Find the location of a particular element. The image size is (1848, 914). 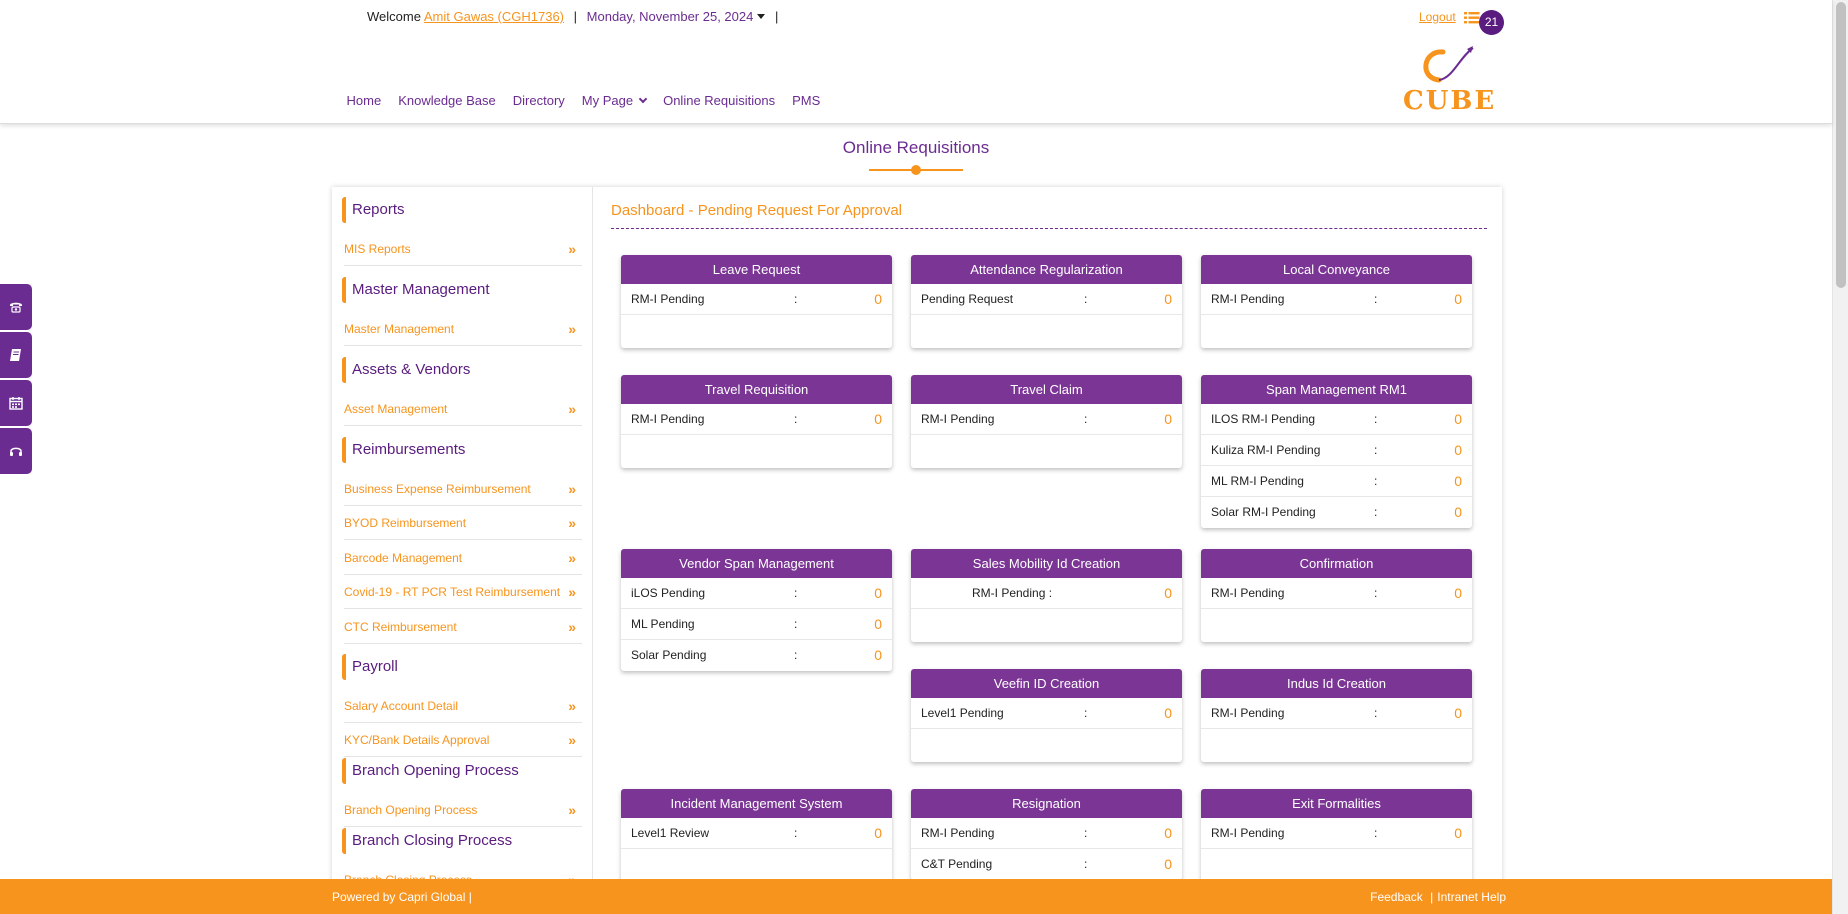

intranet-help-link: Intranet Help is located at coordinates (1471, 897).